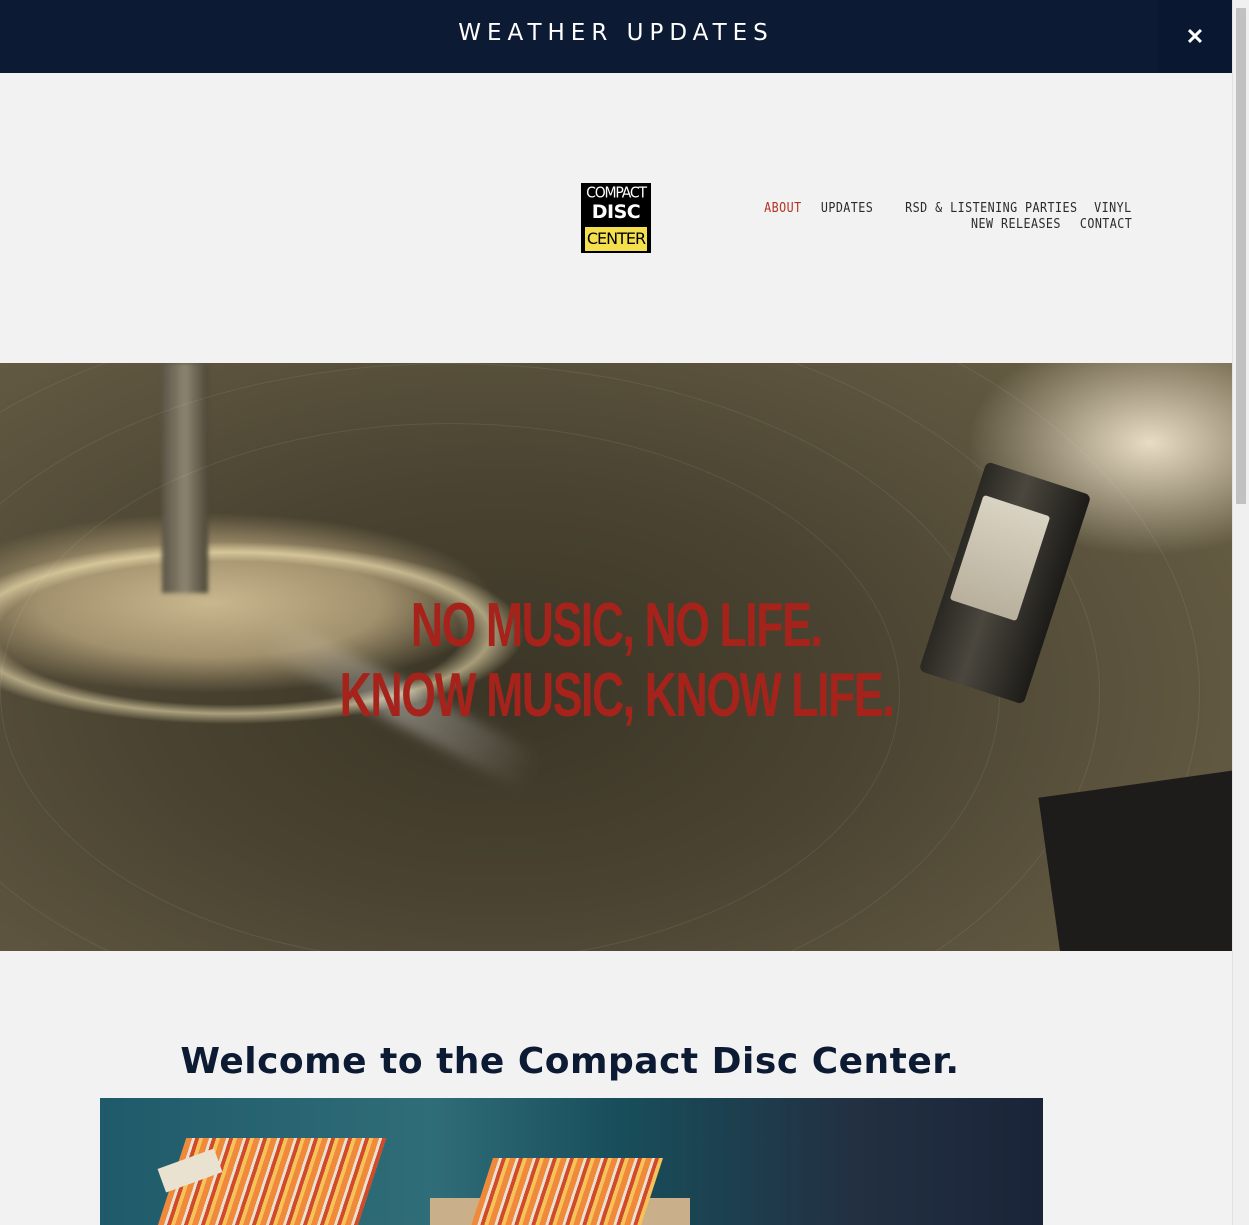 The height and width of the screenshot is (1225, 1249). What do you see at coordinates (1113, 209) in the screenshot?
I see `nav-item-vinyl: VINYL` at bounding box center [1113, 209].